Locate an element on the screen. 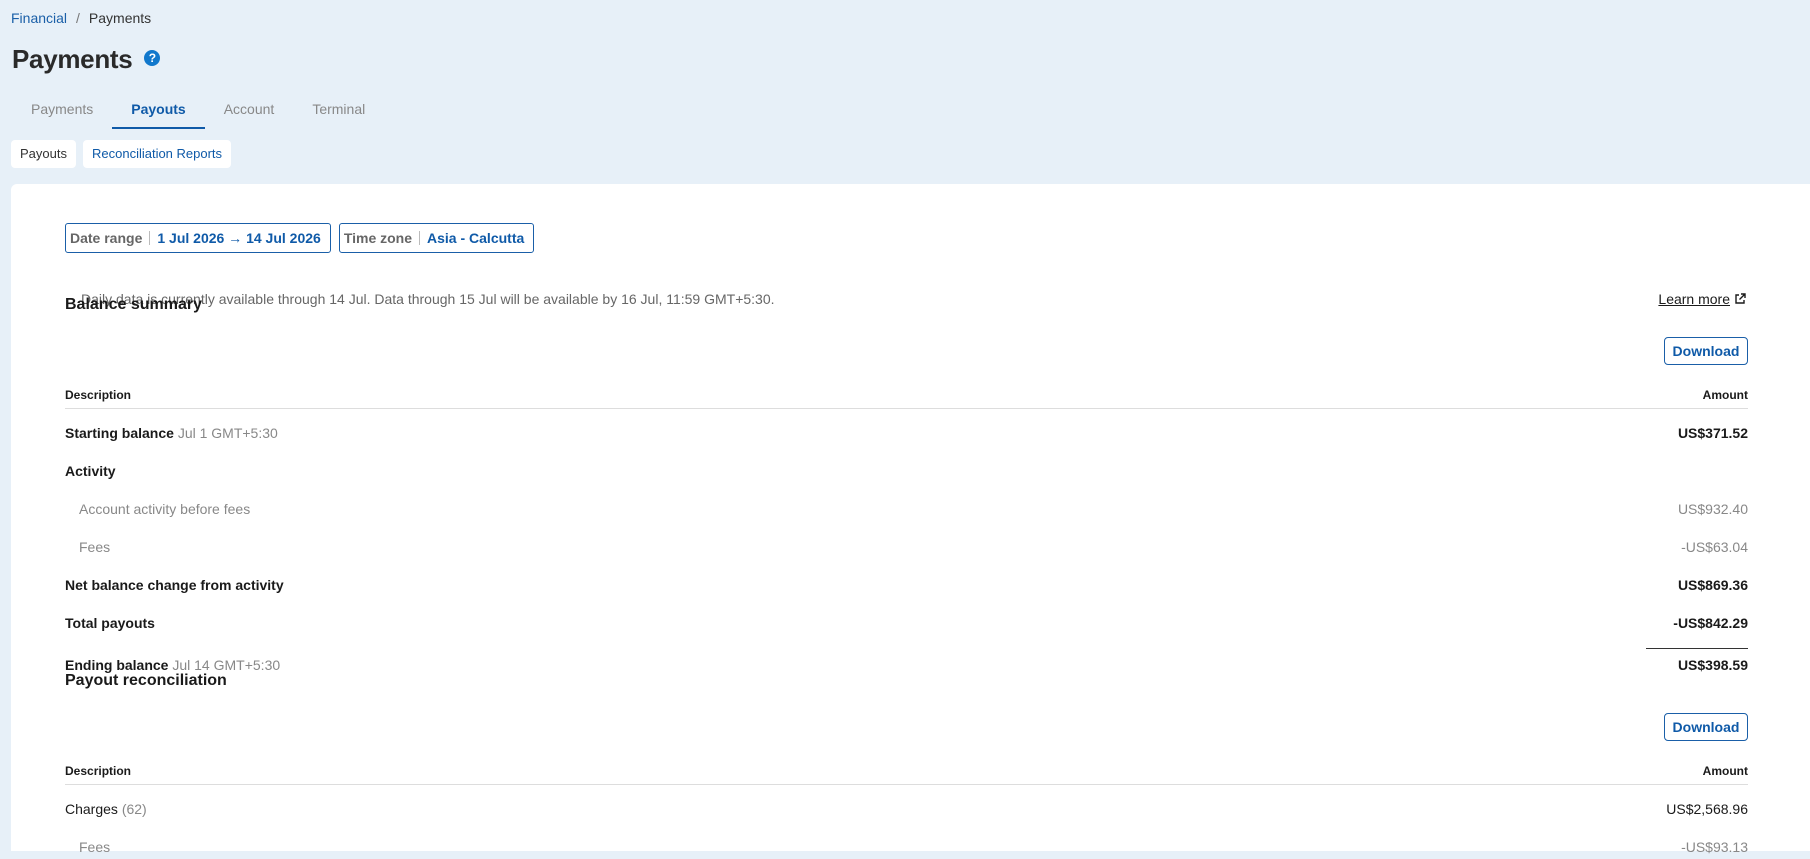 The image size is (1810, 859). fees-label: Fees is located at coordinates (95, 547).